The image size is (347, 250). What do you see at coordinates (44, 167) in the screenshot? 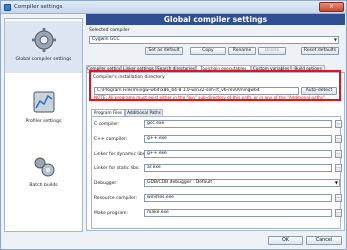
I see `batch-build-icon` at bounding box center [44, 167].